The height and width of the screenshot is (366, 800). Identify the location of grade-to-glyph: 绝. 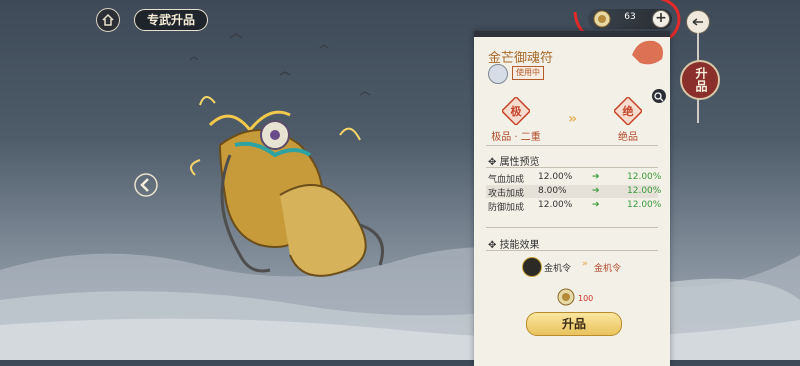
(628, 111).